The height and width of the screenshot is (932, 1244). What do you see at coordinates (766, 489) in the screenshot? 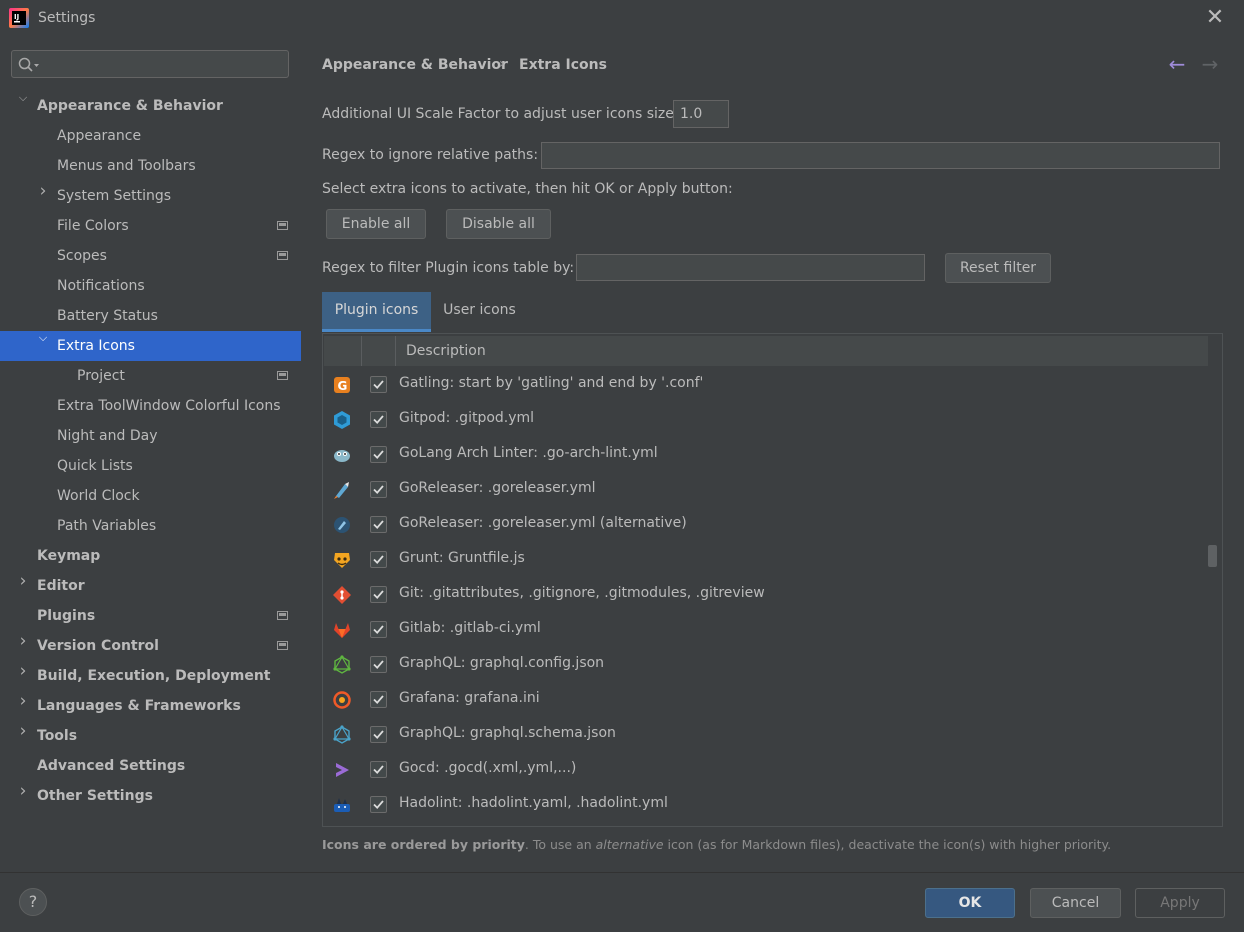
I see `table-row: GoReleaser: .goreleaser.yml` at bounding box center [766, 489].